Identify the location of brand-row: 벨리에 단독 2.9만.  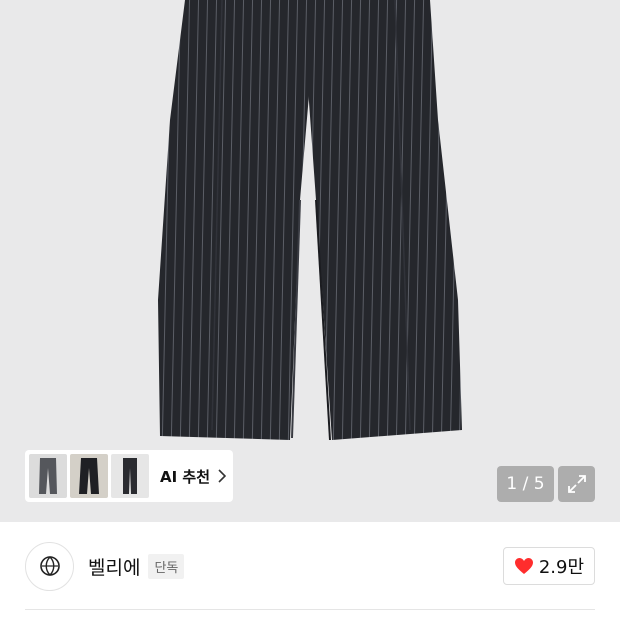
(310, 566).